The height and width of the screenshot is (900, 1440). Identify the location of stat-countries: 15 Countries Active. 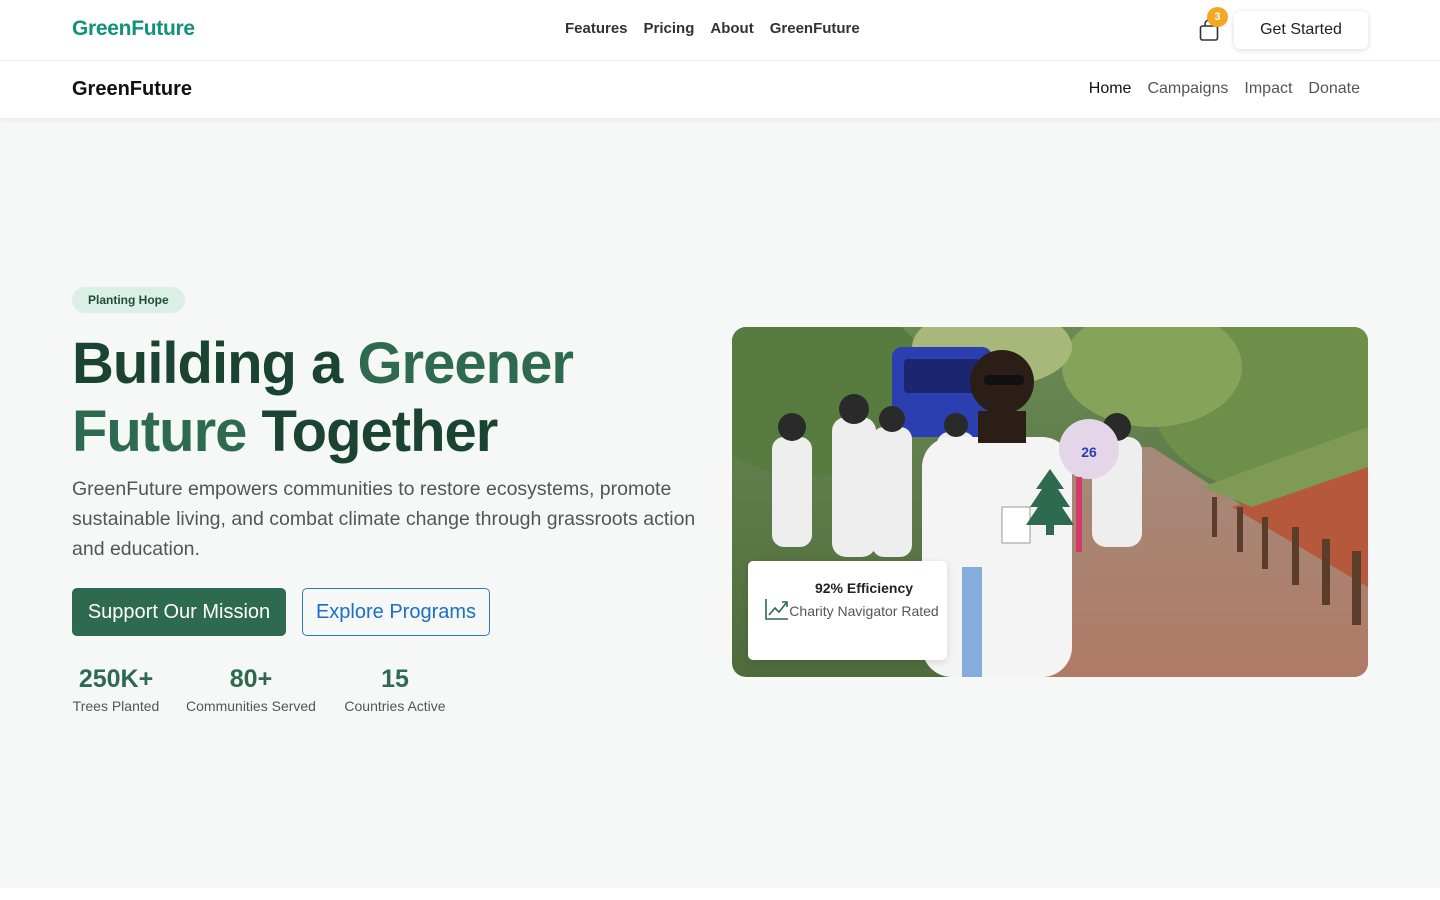
(395, 689).